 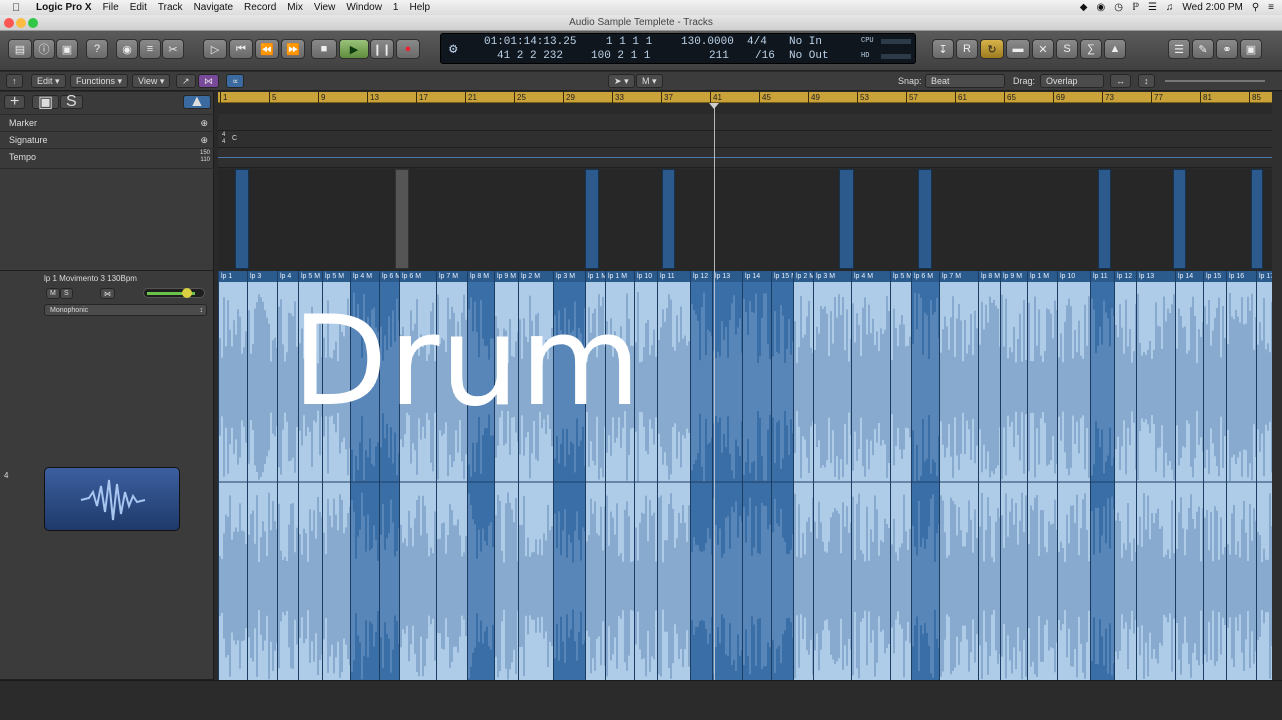 What do you see at coordinates (174, 293) in the screenshot?
I see `volume-slider` at bounding box center [174, 293].